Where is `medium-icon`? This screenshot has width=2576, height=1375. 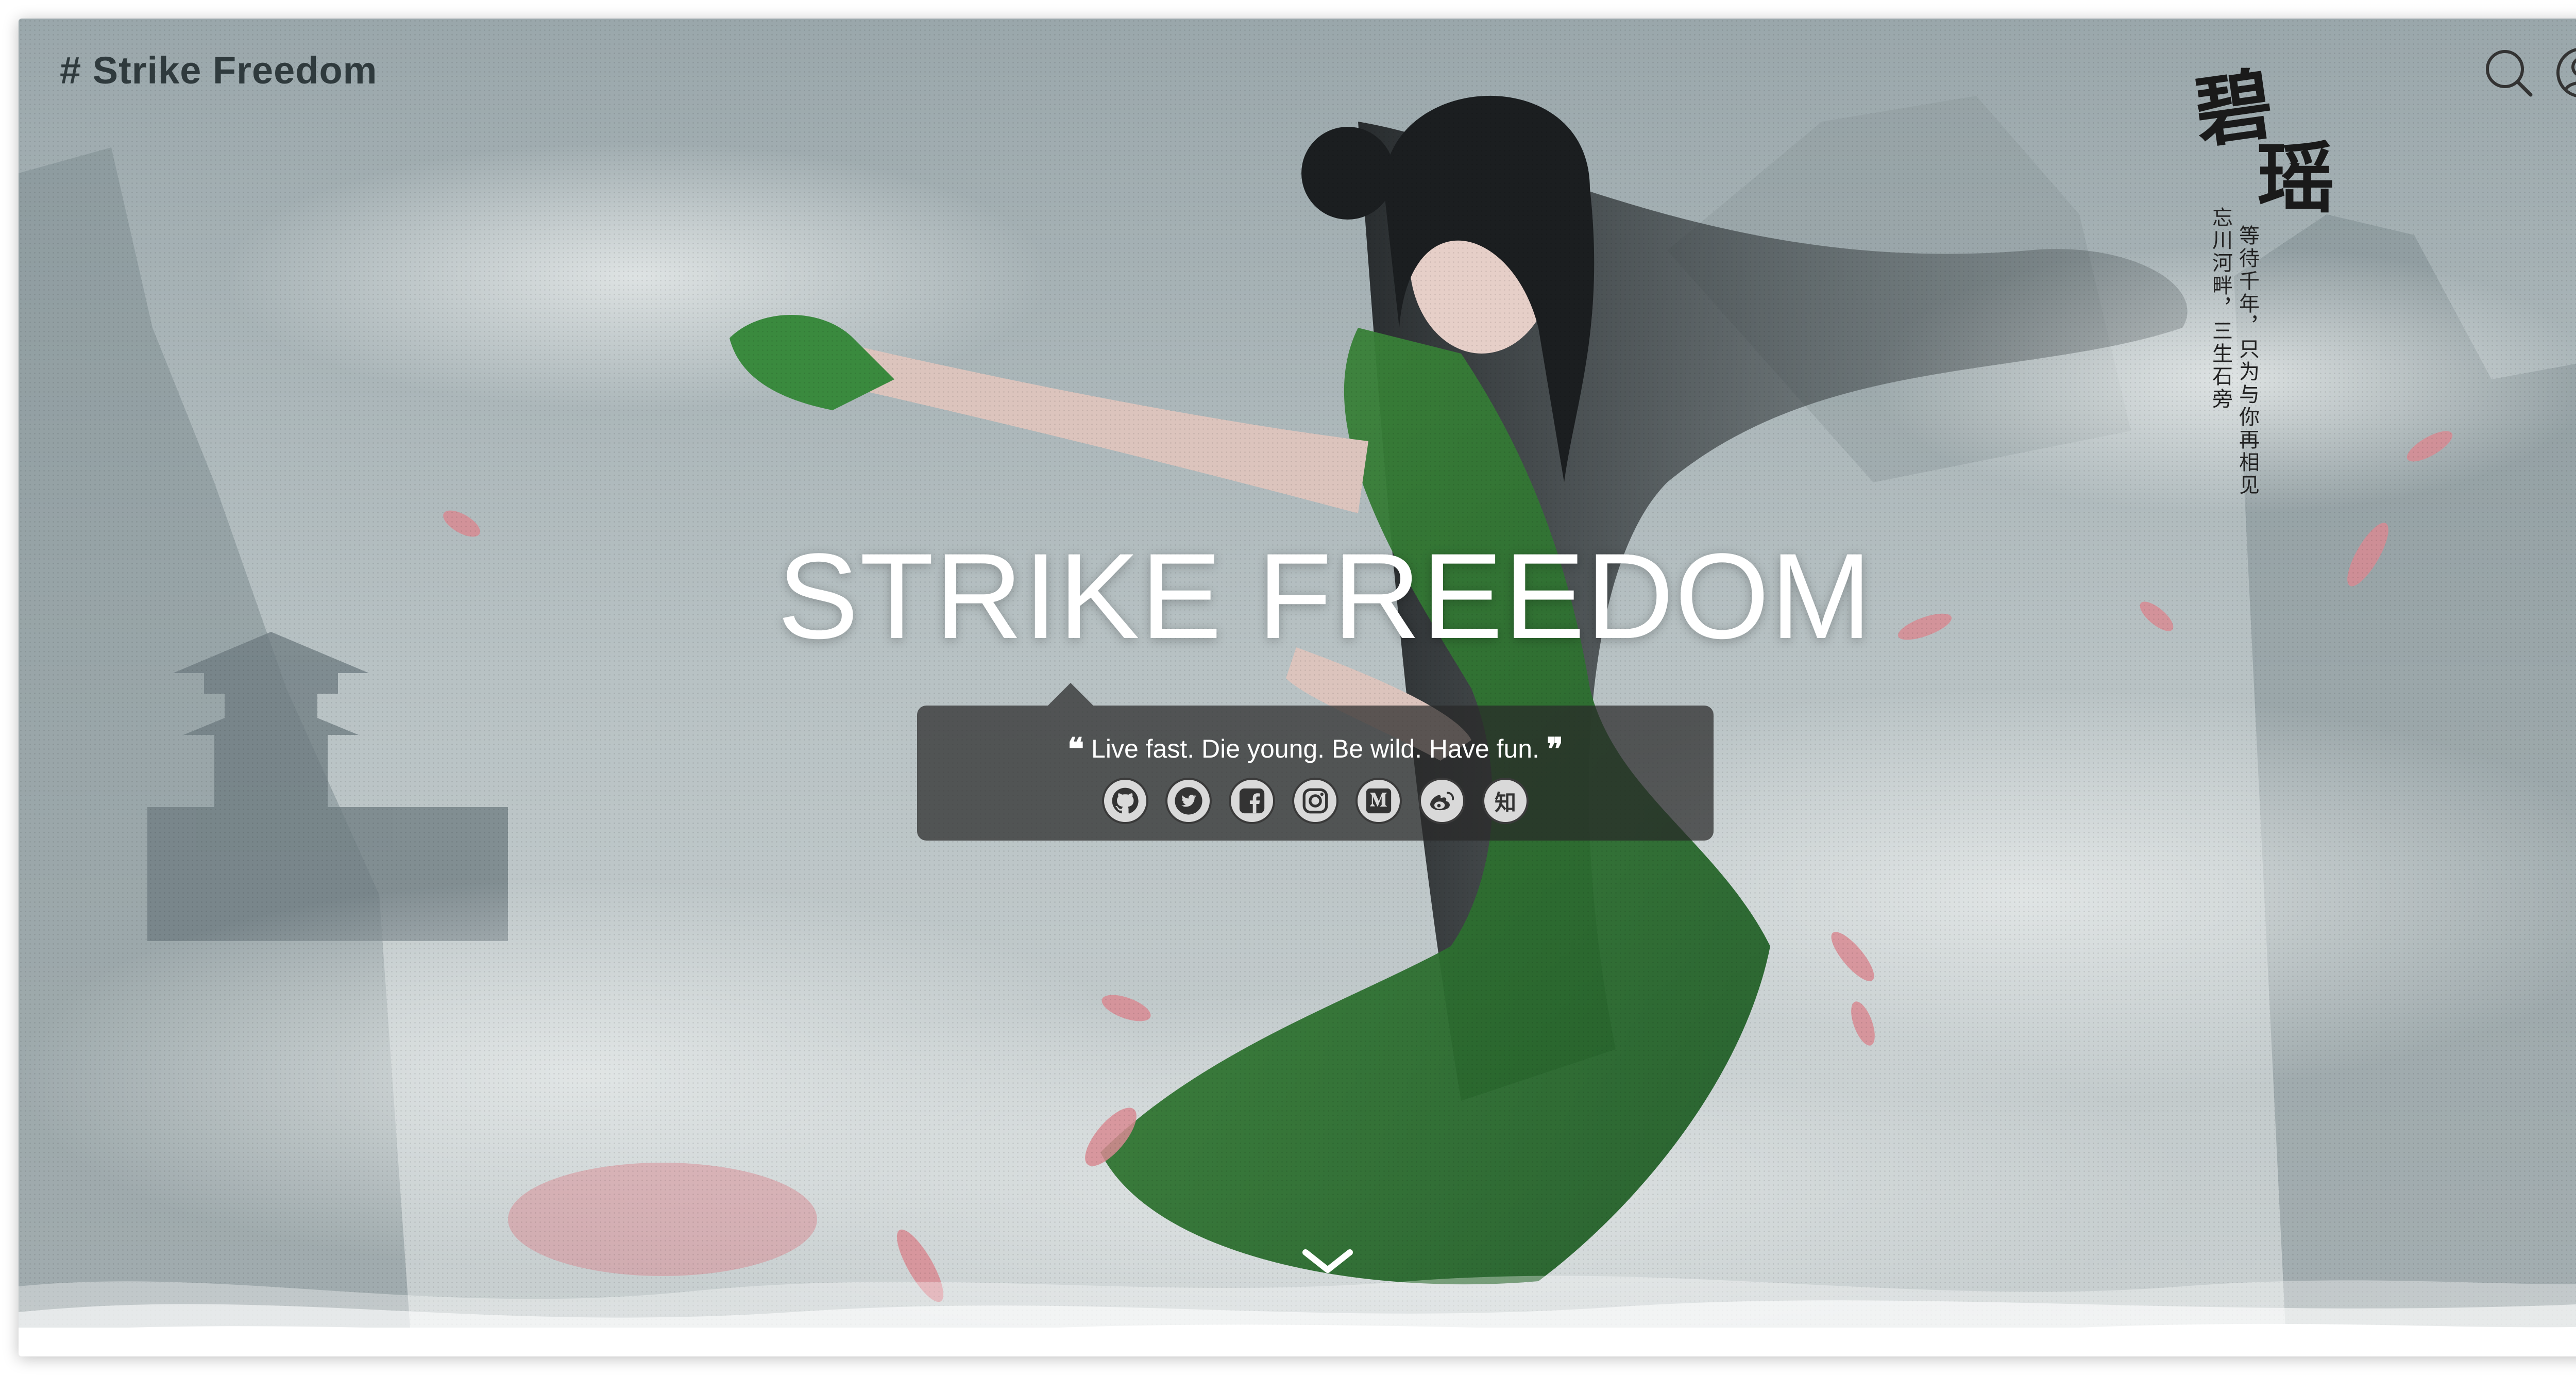
medium-icon is located at coordinates (1379, 801).